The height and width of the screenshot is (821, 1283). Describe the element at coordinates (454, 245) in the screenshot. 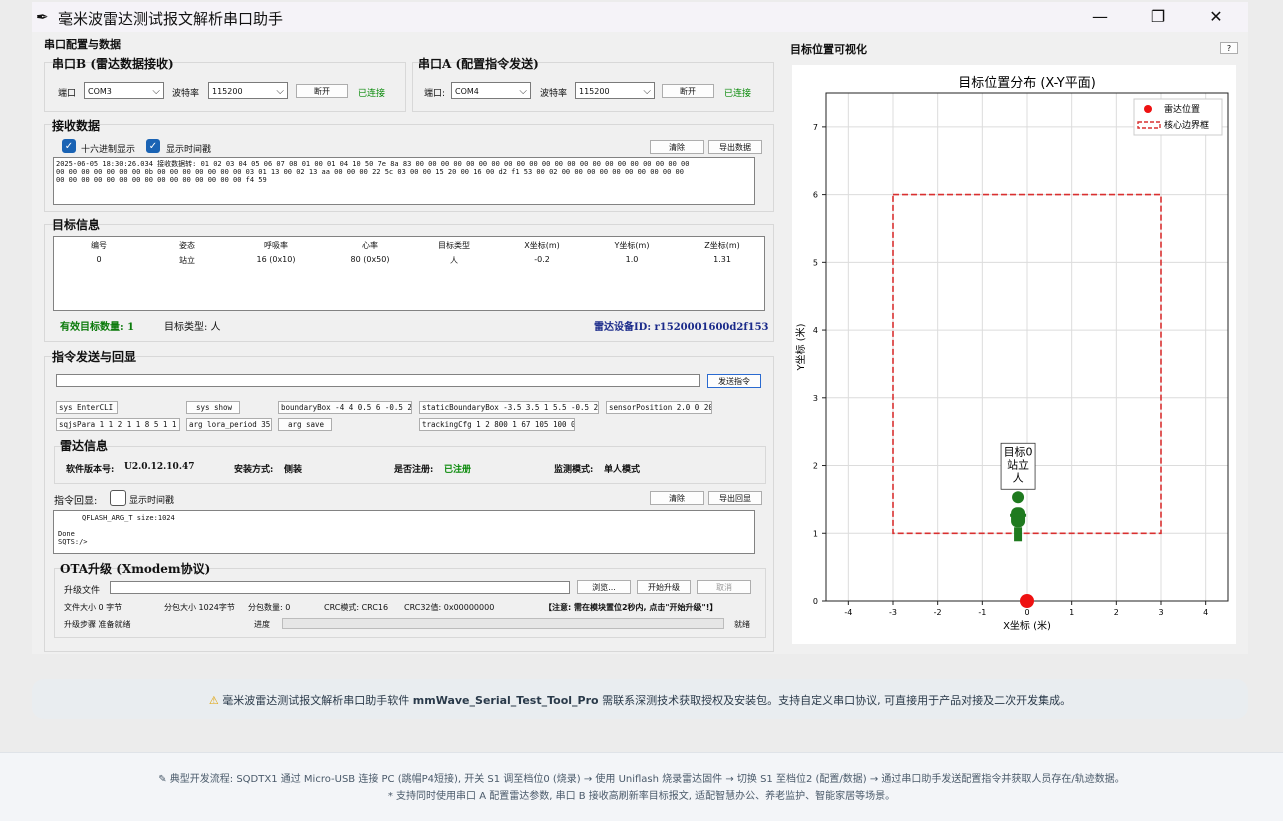

I see `table-header-cell-4: 目标类型` at that location.